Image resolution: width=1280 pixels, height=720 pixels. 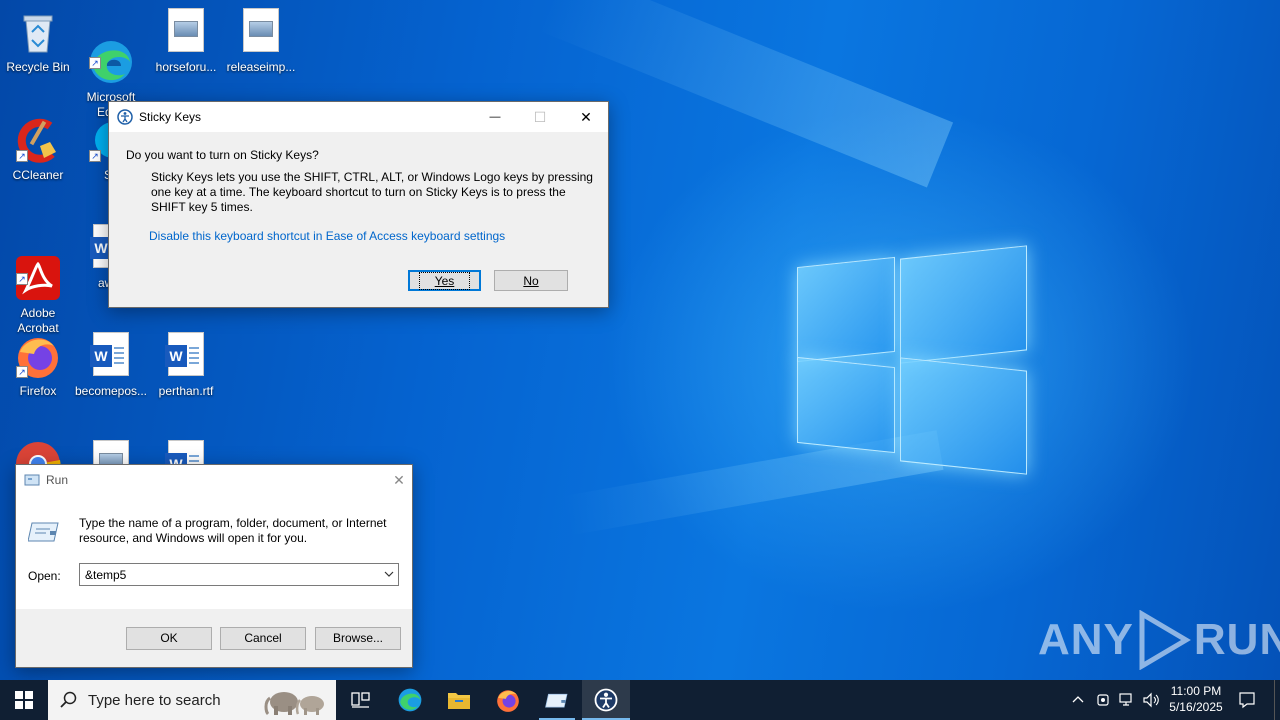 I want to click on ok-button: OK, so click(x=169, y=638).